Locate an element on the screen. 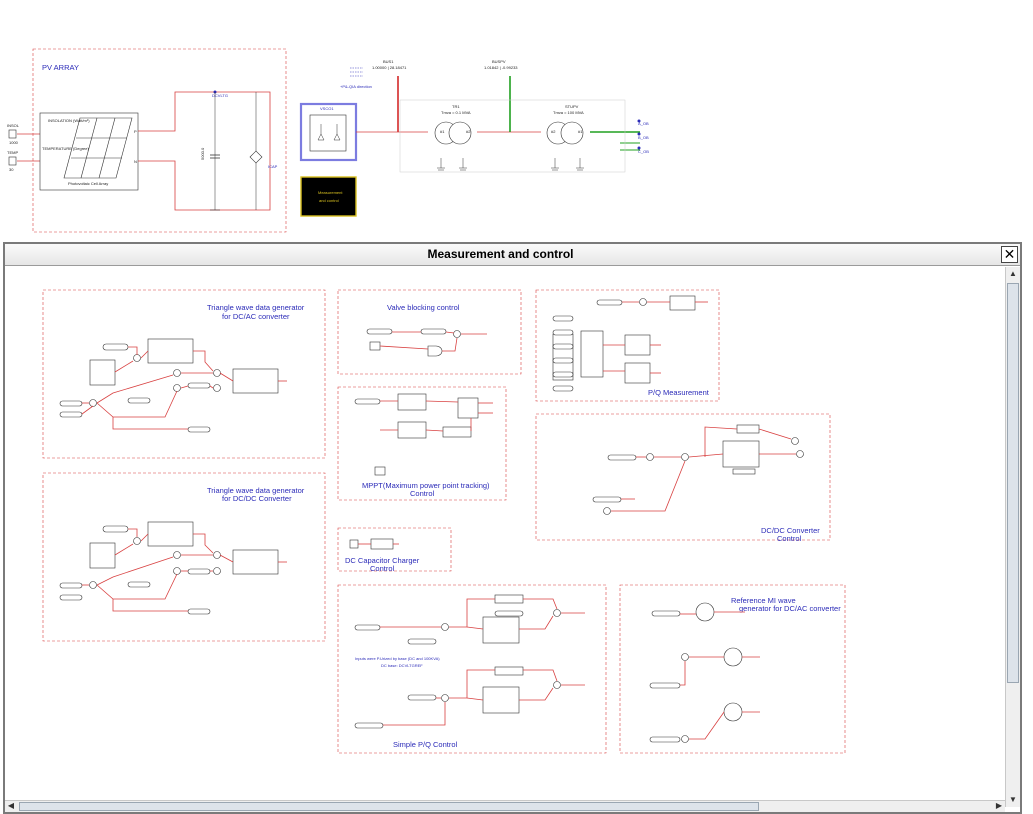 This screenshot has height=814, width=1033. vertical-scroll-thumb is located at coordinates (1013, 483).